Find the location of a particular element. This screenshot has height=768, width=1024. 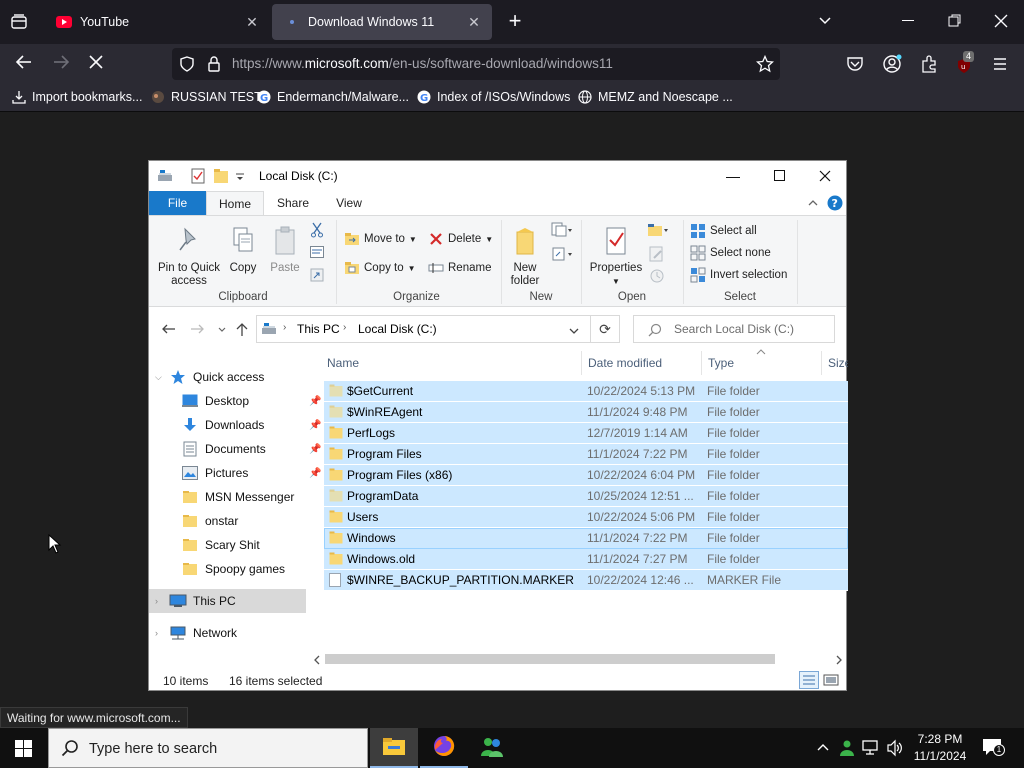

column-header-name: Name is located at coordinates (343, 363).